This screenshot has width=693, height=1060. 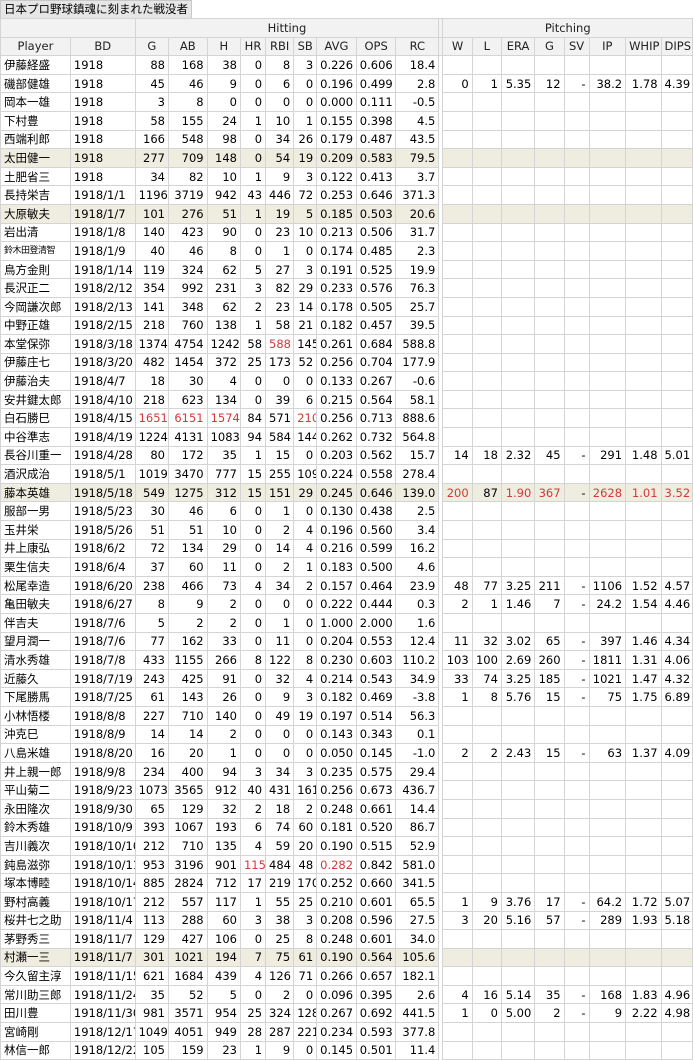 I want to click on hitting-ab-cell: 760, so click(x=187, y=325).